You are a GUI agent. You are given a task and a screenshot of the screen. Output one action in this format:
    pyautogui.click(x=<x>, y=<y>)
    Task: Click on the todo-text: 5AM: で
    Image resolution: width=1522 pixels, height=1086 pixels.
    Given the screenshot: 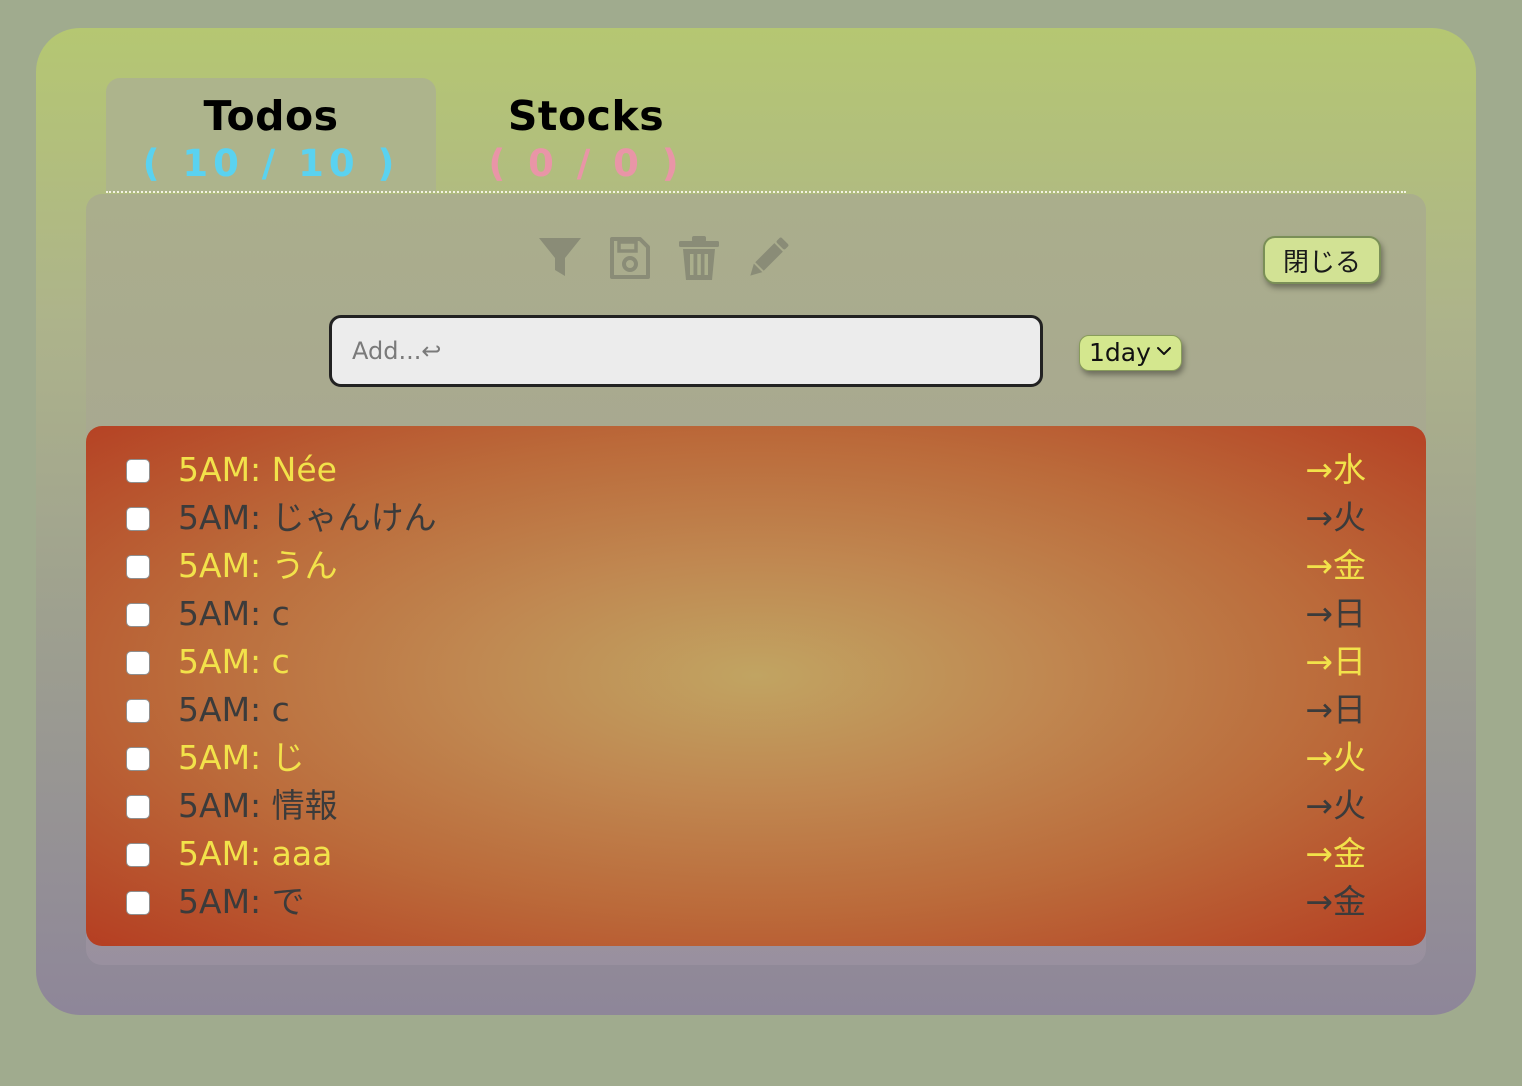 What is the action you would take?
    pyautogui.click(x=241, y=901)
    